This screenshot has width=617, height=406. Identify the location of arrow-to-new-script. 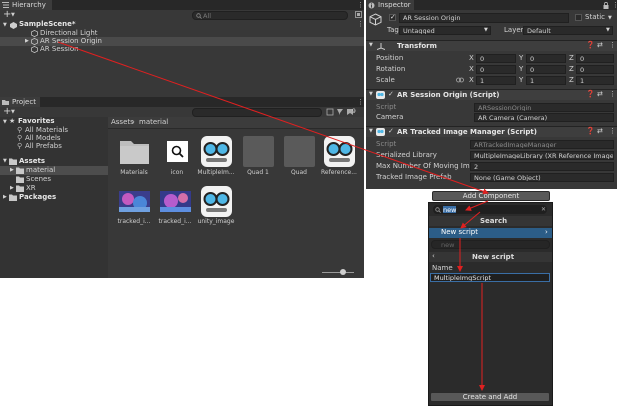
(470, 220).